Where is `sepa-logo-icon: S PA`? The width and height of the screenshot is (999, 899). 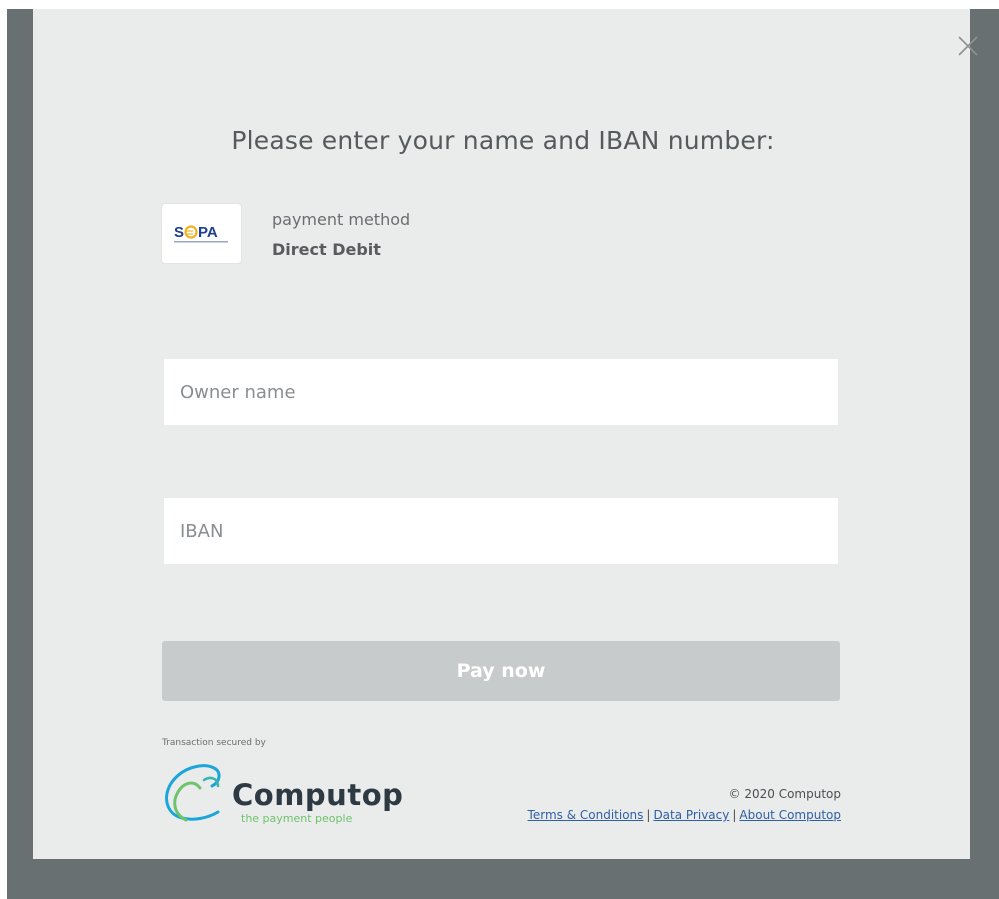
sepa-logo-icon: S PA is located at coordinates (201, 233).